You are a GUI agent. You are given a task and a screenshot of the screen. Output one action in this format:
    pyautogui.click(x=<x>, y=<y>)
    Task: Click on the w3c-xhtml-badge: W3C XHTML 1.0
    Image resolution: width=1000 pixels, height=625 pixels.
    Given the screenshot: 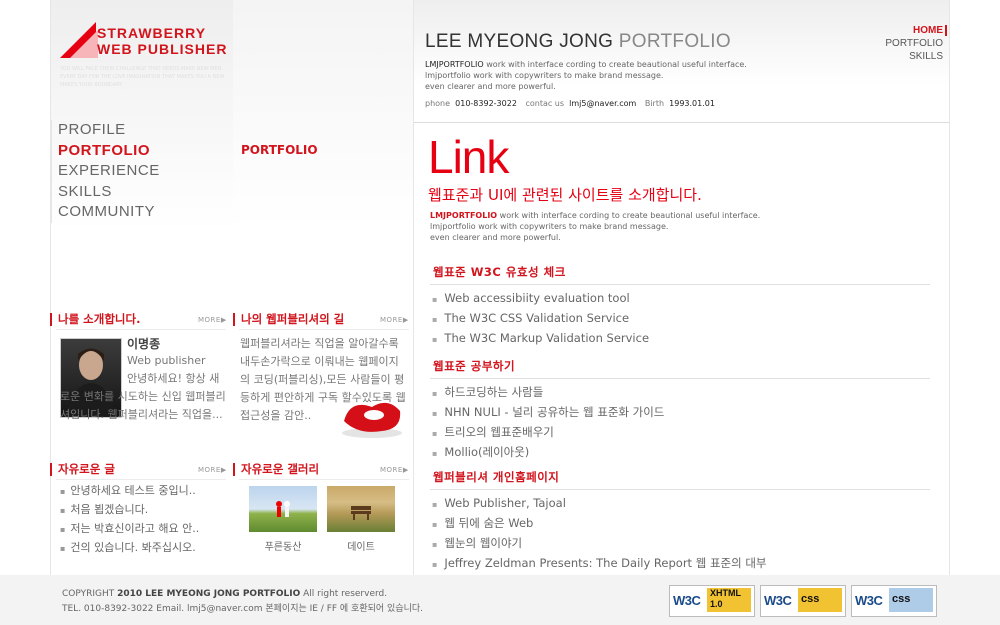 What is the action you would take?
    pyautogui.click(x=712, y=601)
    